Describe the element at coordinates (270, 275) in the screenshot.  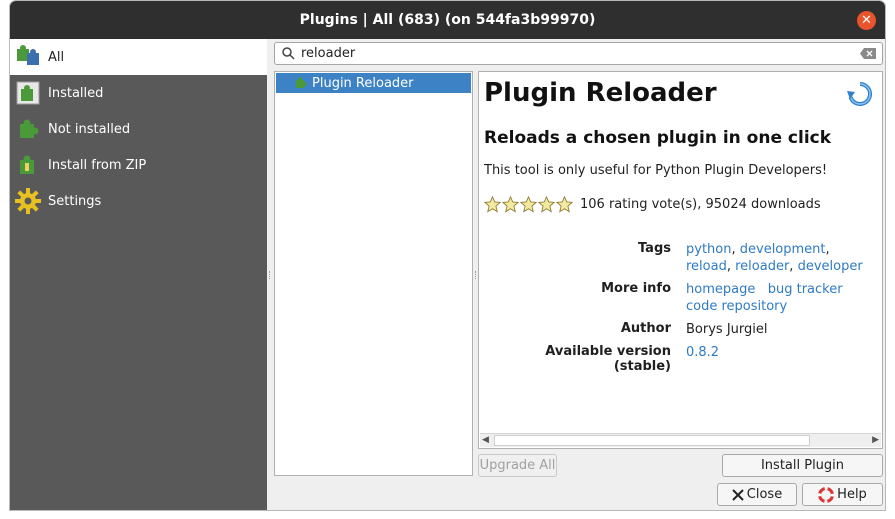
I see `sidebar-splitter-handle` at that location.